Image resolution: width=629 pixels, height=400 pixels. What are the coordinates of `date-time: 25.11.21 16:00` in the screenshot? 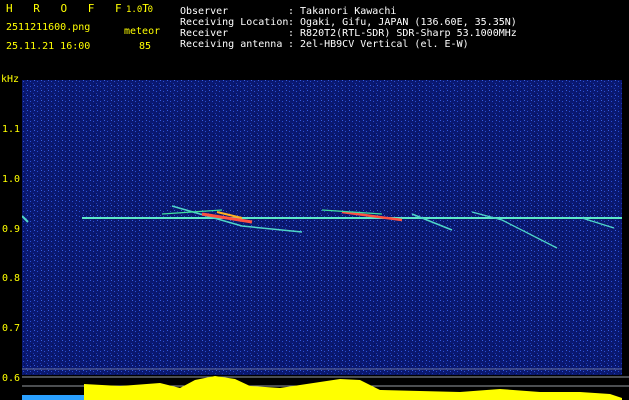 It's located at (48, 46).